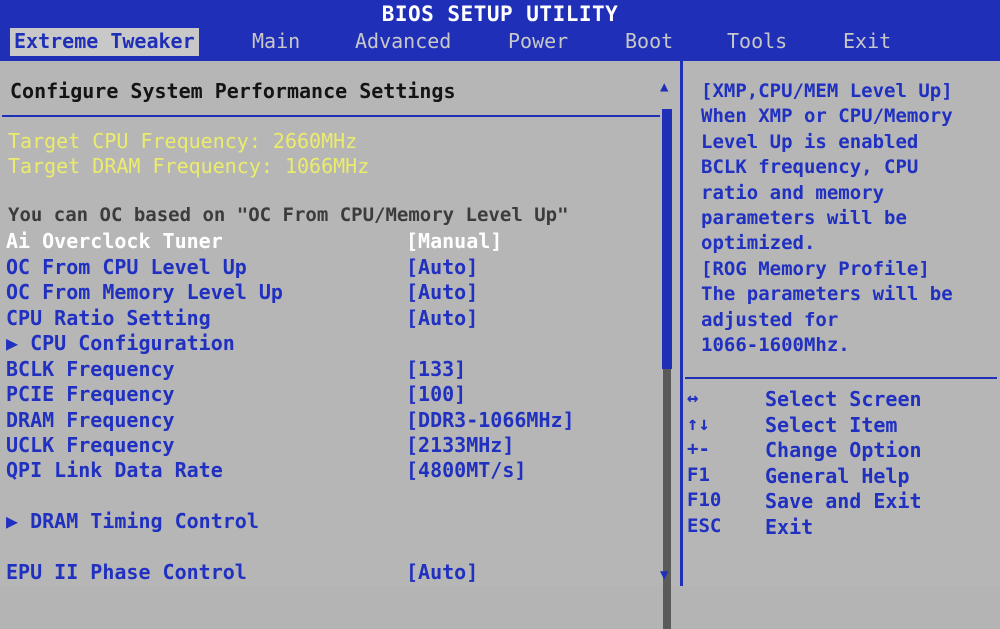 This screenshot has width=1000, height=629. What do you see at coordinates (810, 141) in the screenshot?
I see `help-line: Level Up is enabled` at bounding box center [810, 141].